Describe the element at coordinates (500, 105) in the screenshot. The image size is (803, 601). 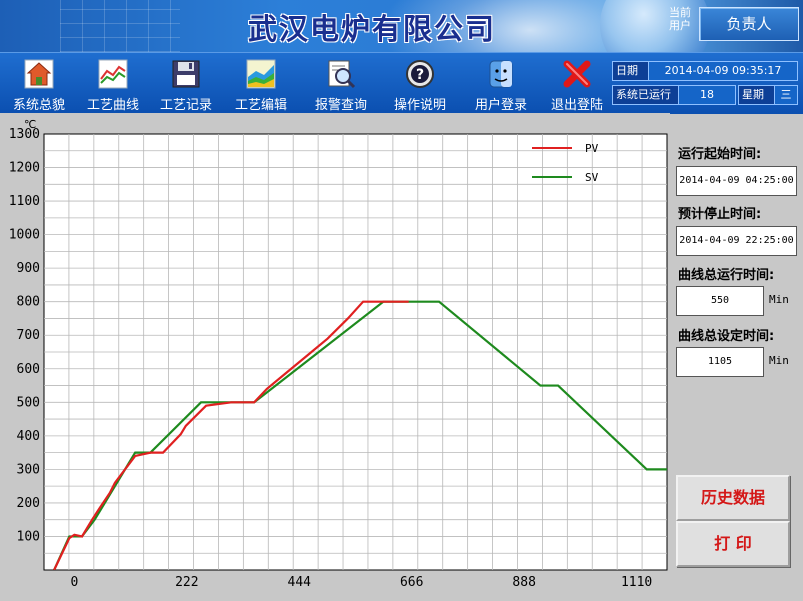
I see `toolbar-label-user-login: 用户登录` at that location.